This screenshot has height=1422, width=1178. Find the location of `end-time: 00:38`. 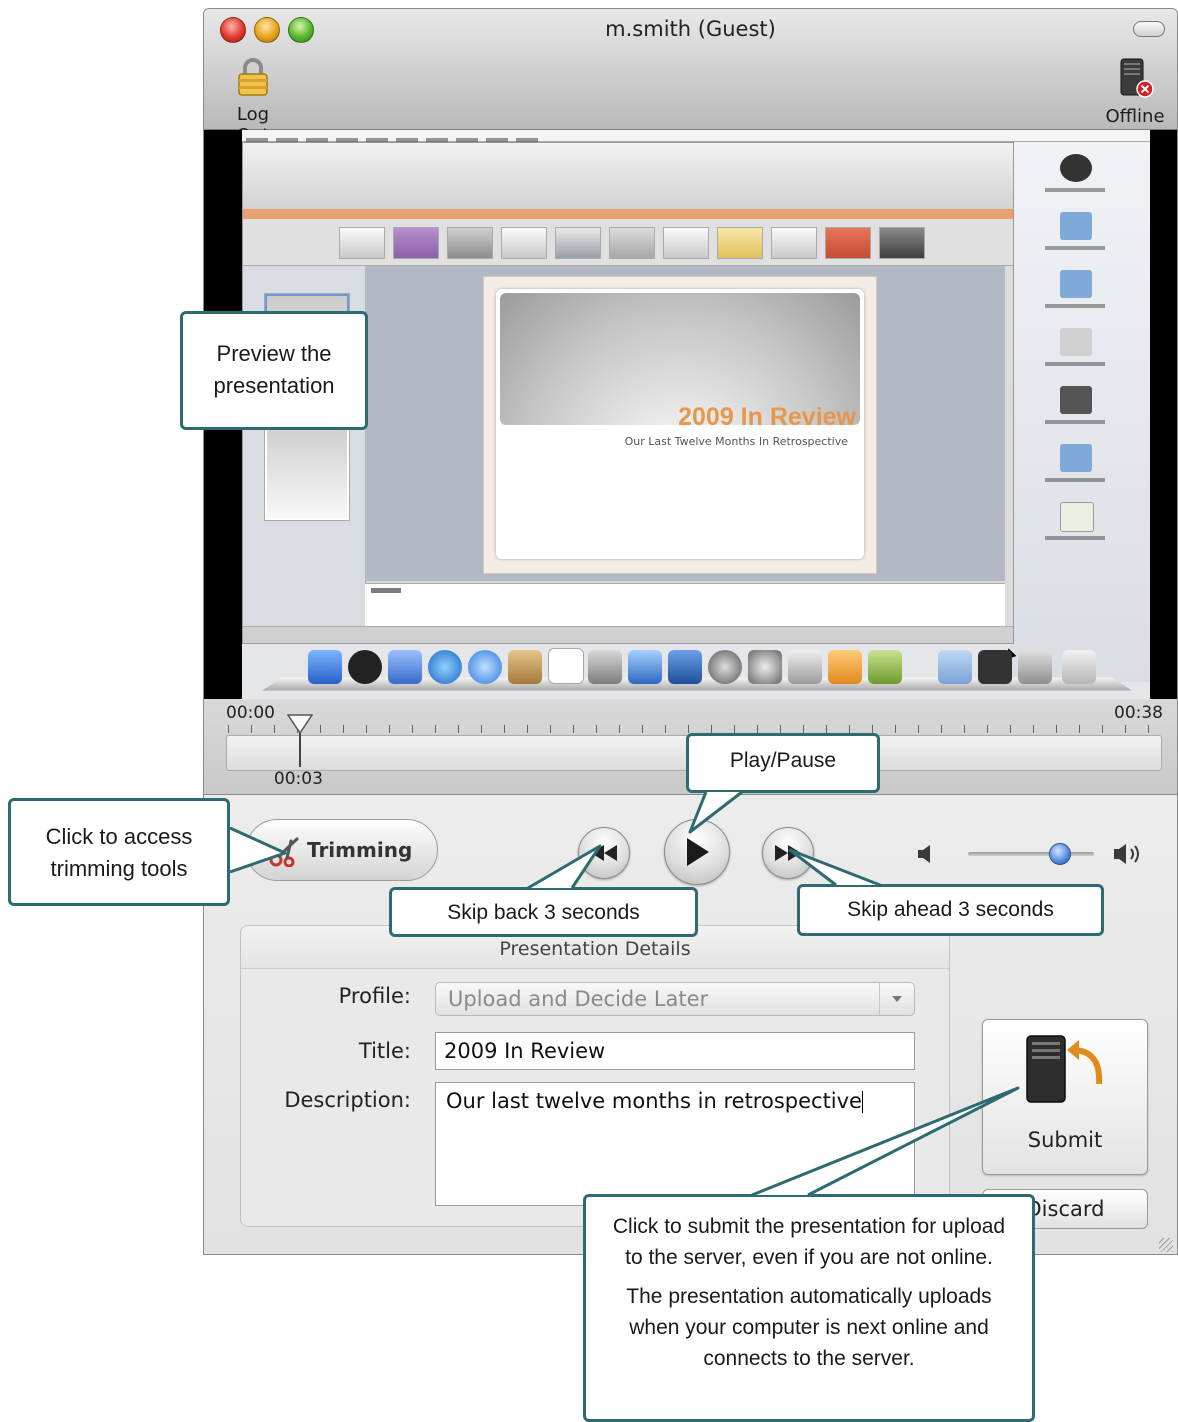

end-time: 00:38 is located at coordinates (1138, 713).